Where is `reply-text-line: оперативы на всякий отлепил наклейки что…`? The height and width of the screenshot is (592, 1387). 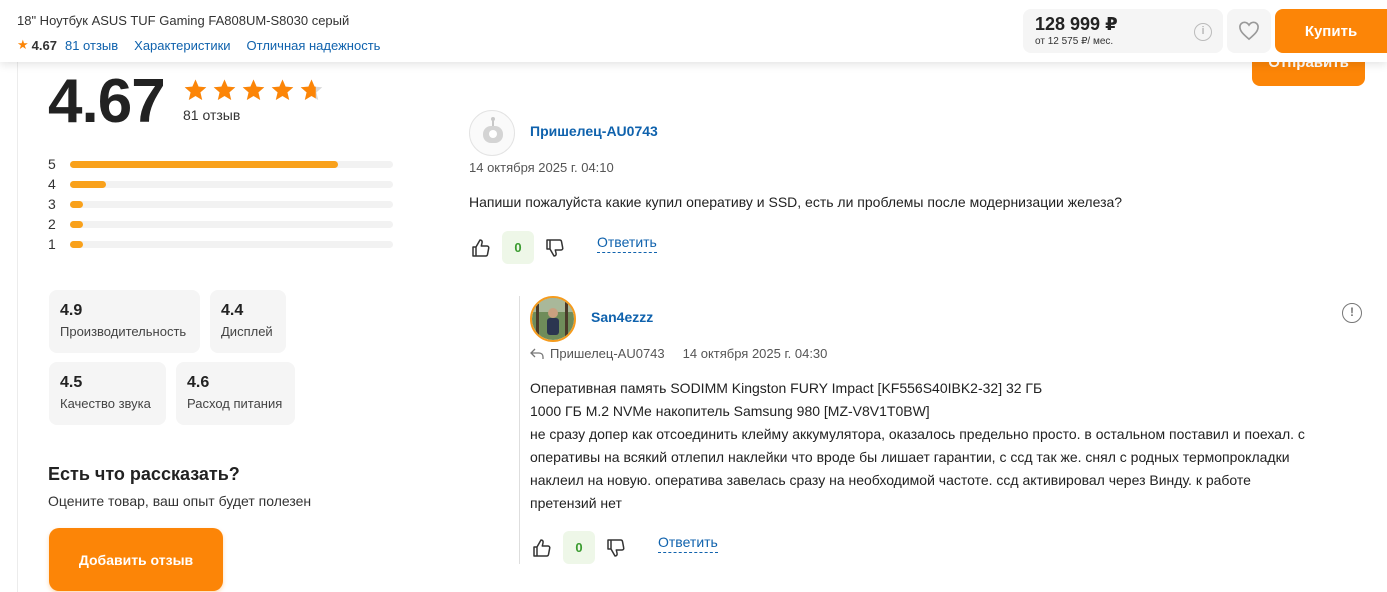
reply-text-line: оперативы на всякий отлепил наклейки что… is located at coordinates (910, 457).